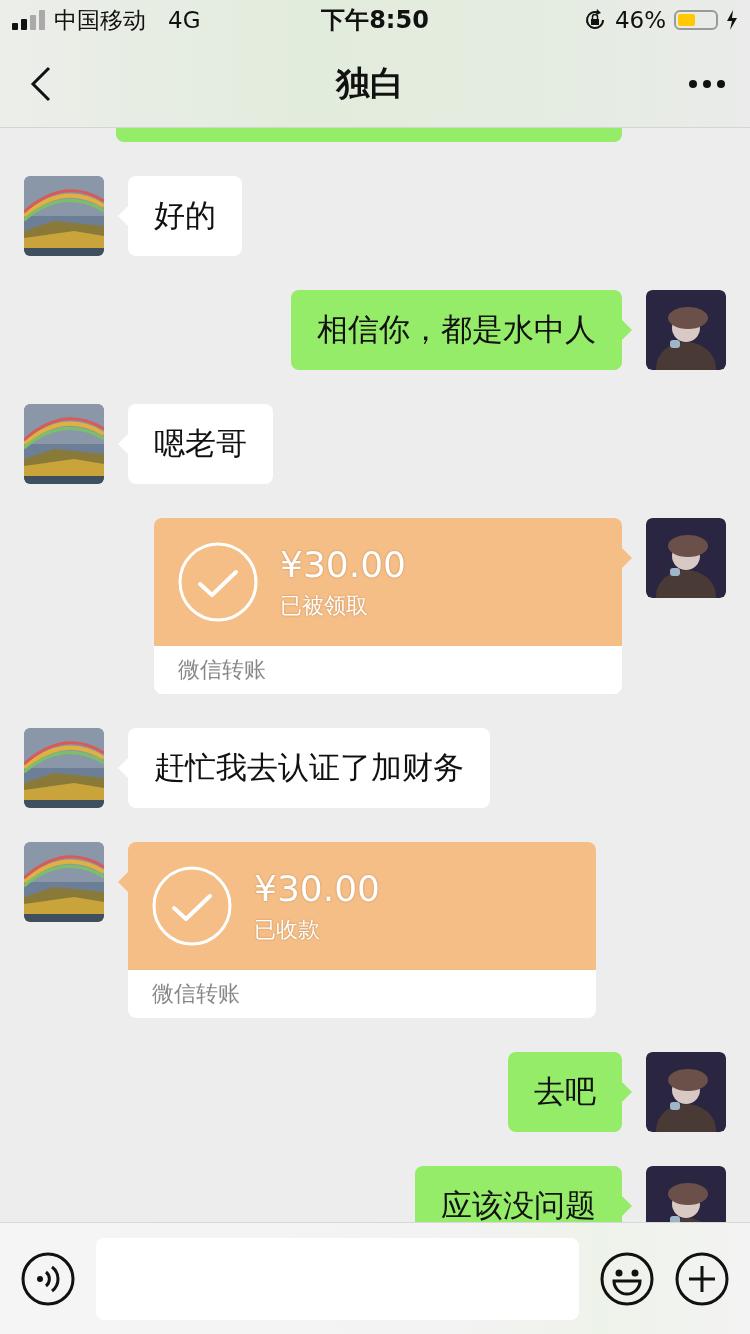  Describe the element at coordinates (184, 20) in the screenshot. I see `network-type: 4G` at that location.